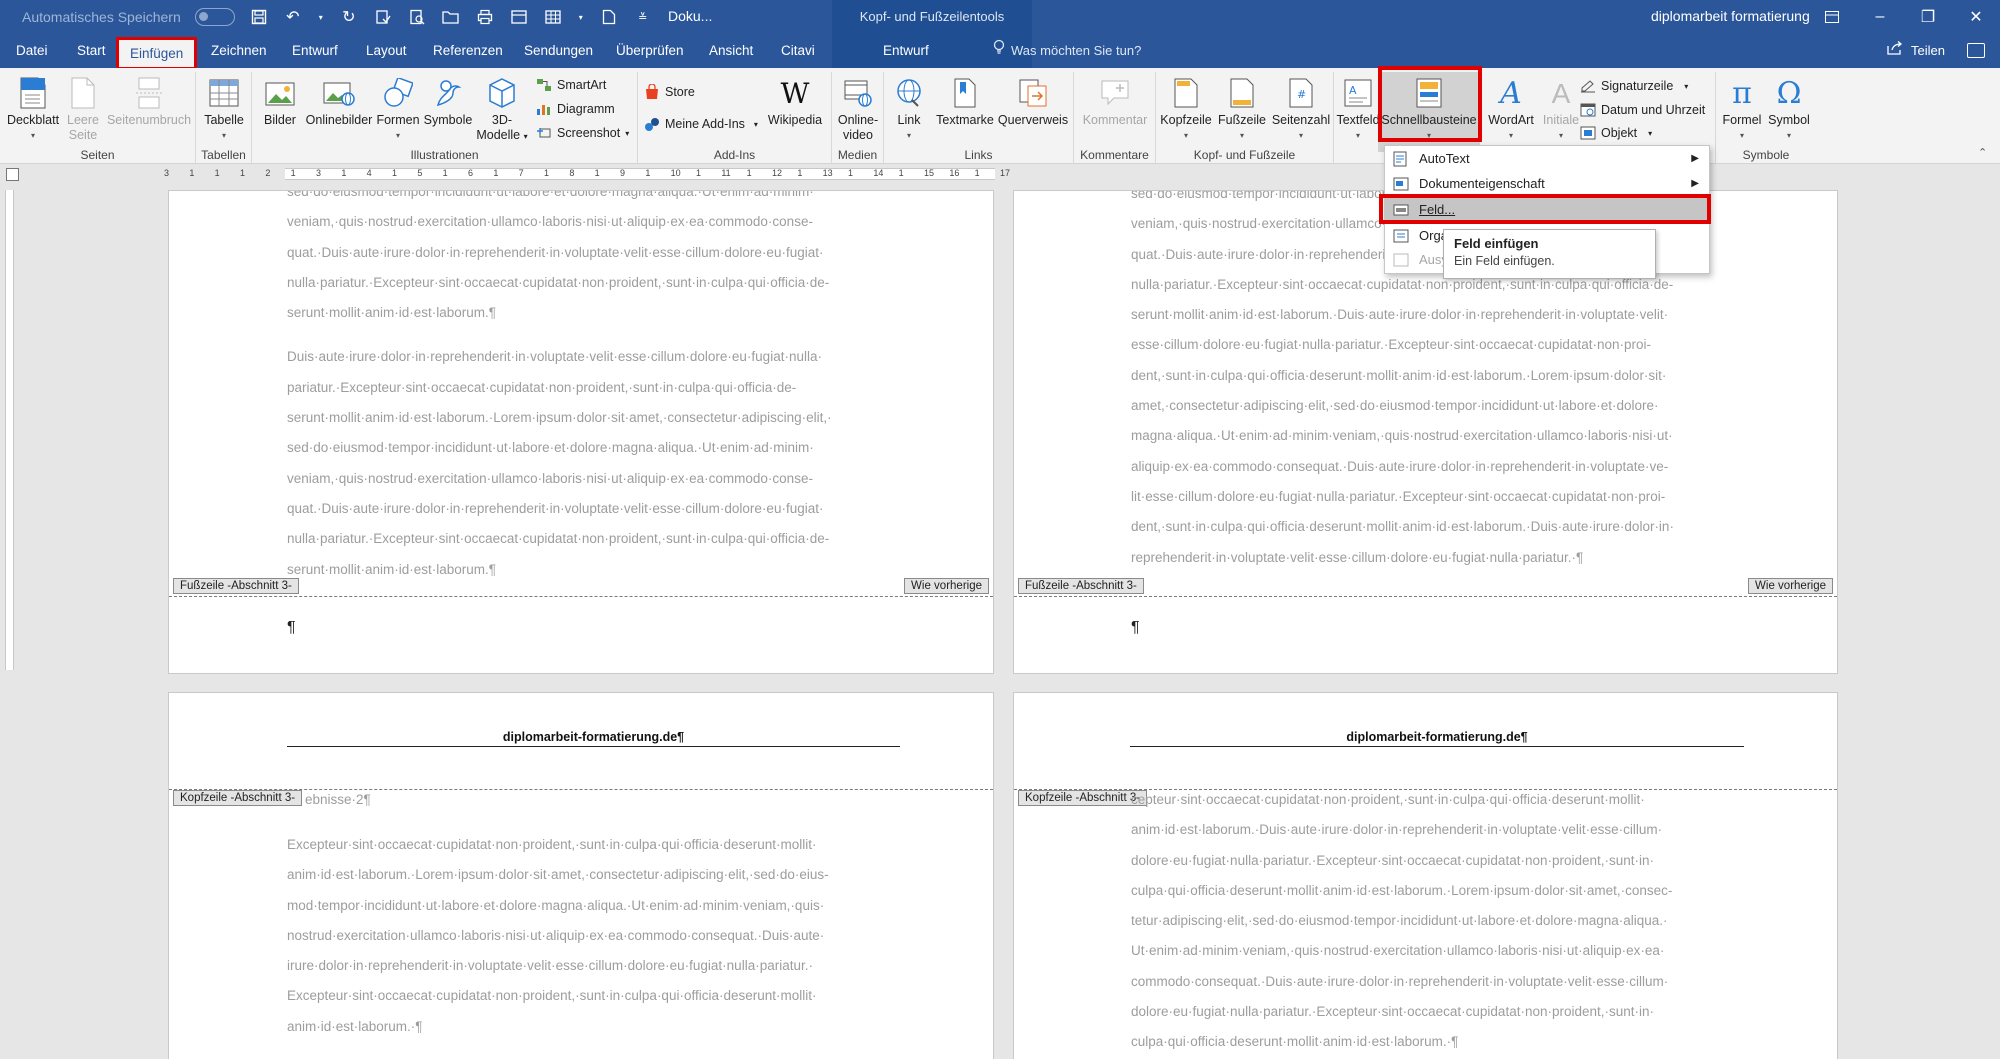 This screenshot has width=2000, height=1059. I want to click on kommentar-button: Kommentar, so click(1115, 102).